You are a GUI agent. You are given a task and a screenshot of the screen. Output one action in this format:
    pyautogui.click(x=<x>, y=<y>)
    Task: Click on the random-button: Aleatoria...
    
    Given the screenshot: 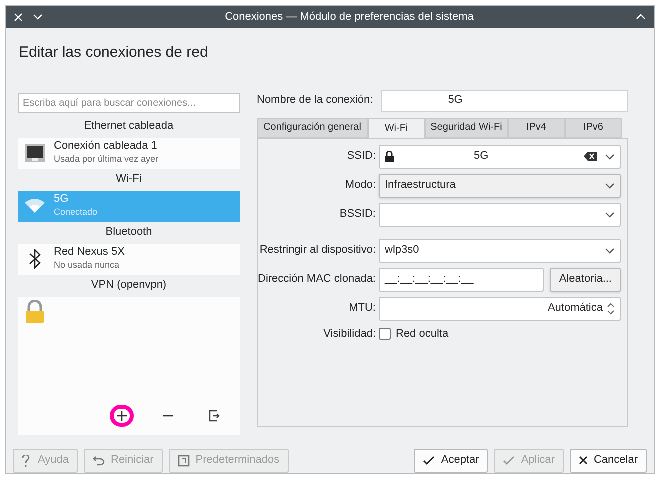 What is the action you would take?
    pyautogui.click(x=585, y=280)
    